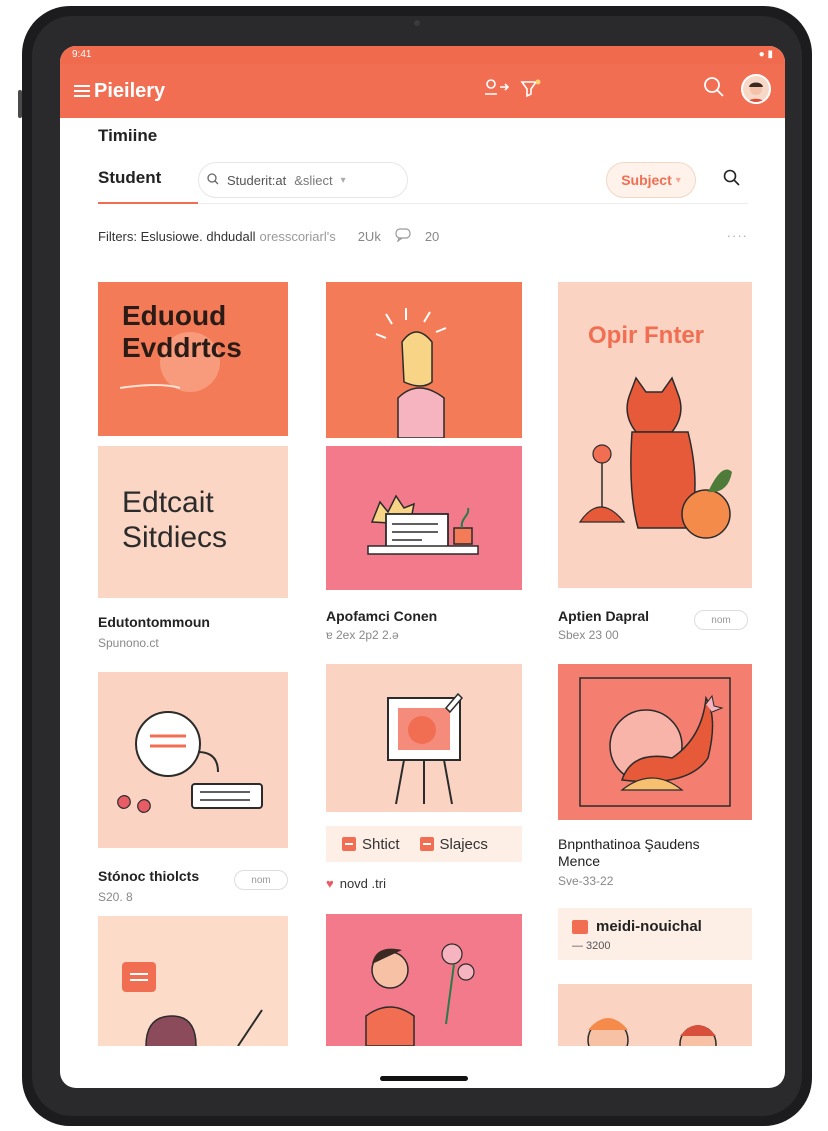 Image resolution: width=828 pixels, height=1131 pixels. Describe the element at coordinates (148, 876) in the screenshot. I see `card-5-title: Stónoc thiolcts` at that location.